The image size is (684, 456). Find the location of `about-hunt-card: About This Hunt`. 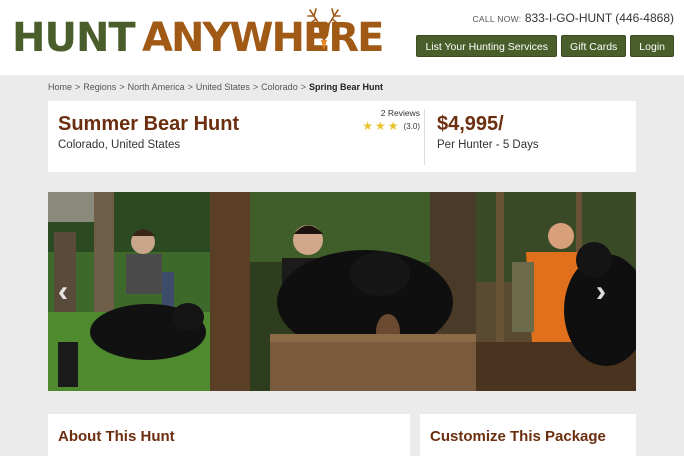

about-hunt-card: About This Hunt is located at coordinates (229, 435).